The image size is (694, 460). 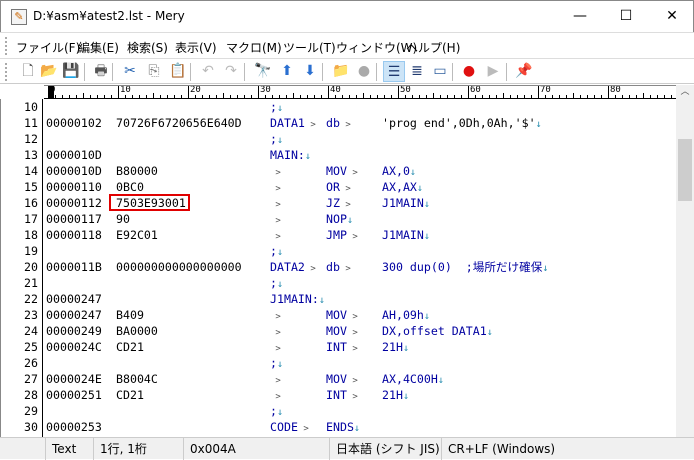 I want to click on close-button: ✕, so click(x=671, y=16).